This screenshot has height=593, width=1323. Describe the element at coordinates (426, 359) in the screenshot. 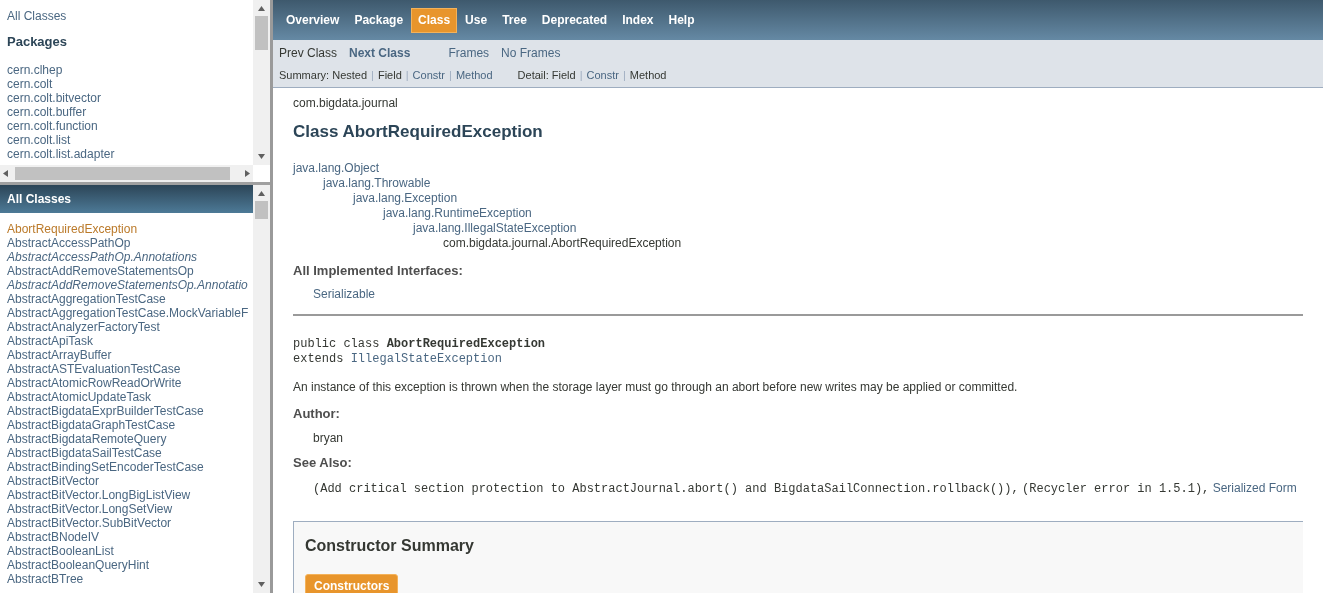

I see `superclass-link: IllegalStateException` at that location.